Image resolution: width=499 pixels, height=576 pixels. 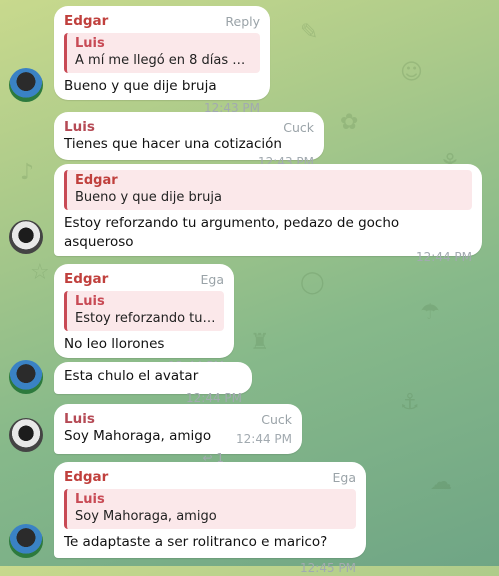 What do you see at coordinates (328, 568) in the screenshot?
I see `message-time: 12:45 PM` at bounding box center [328, 568].